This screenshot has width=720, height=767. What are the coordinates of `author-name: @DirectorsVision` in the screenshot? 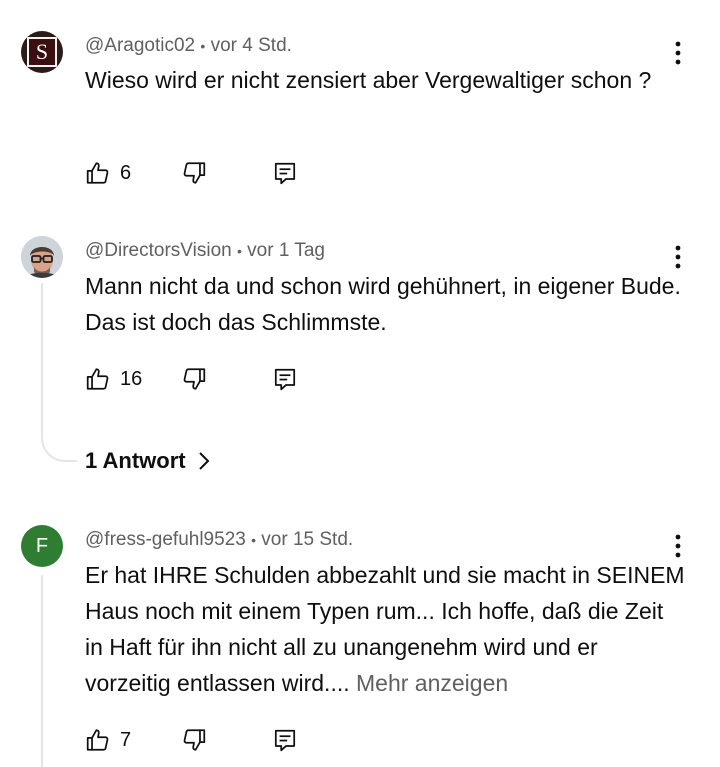 It's located at (158, 250).